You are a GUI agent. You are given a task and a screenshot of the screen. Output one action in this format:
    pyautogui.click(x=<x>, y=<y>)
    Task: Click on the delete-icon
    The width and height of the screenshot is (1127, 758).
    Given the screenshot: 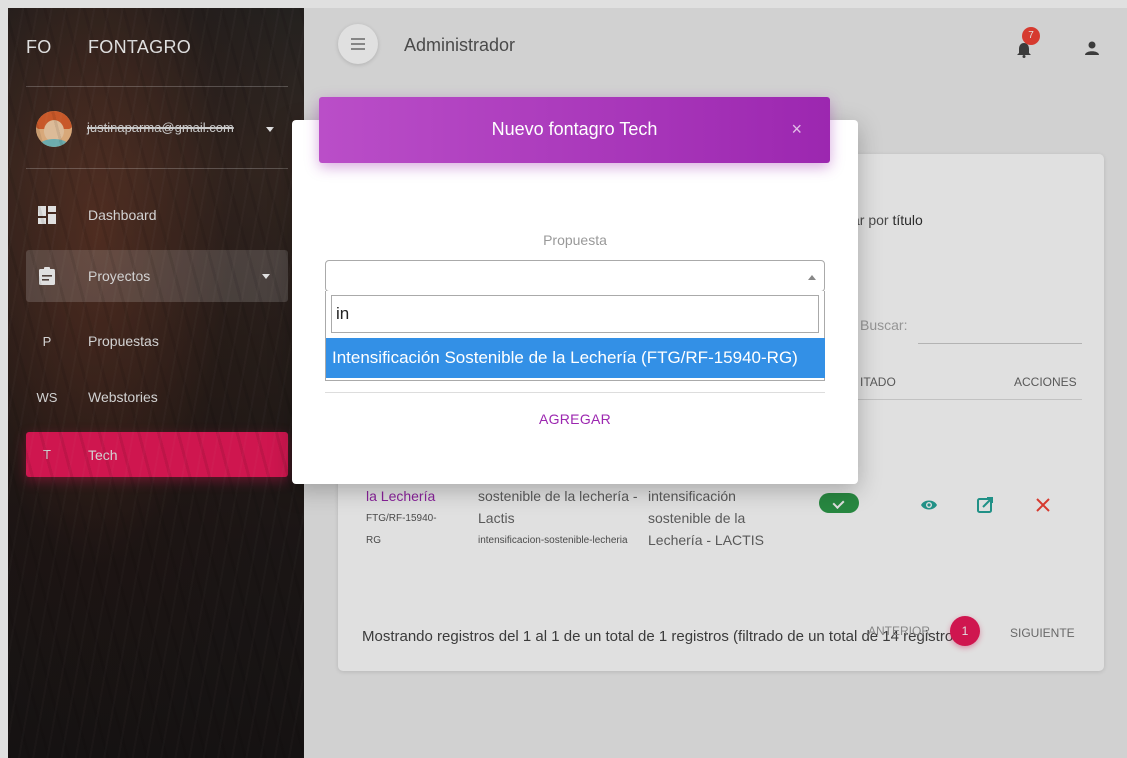 What is the action you would take?
    pyautogui.click(x=1043, y=505)
    